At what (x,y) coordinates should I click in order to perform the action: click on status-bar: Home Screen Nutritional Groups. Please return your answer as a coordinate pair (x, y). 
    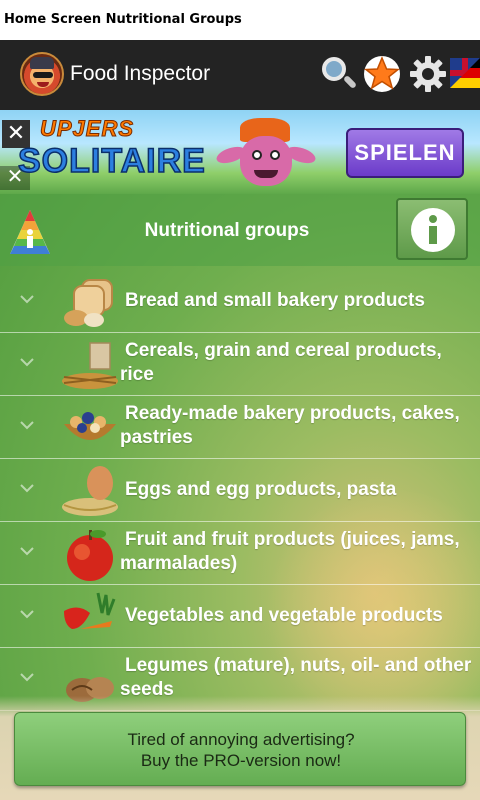
    Looking at the image, I should click on (240, 20).